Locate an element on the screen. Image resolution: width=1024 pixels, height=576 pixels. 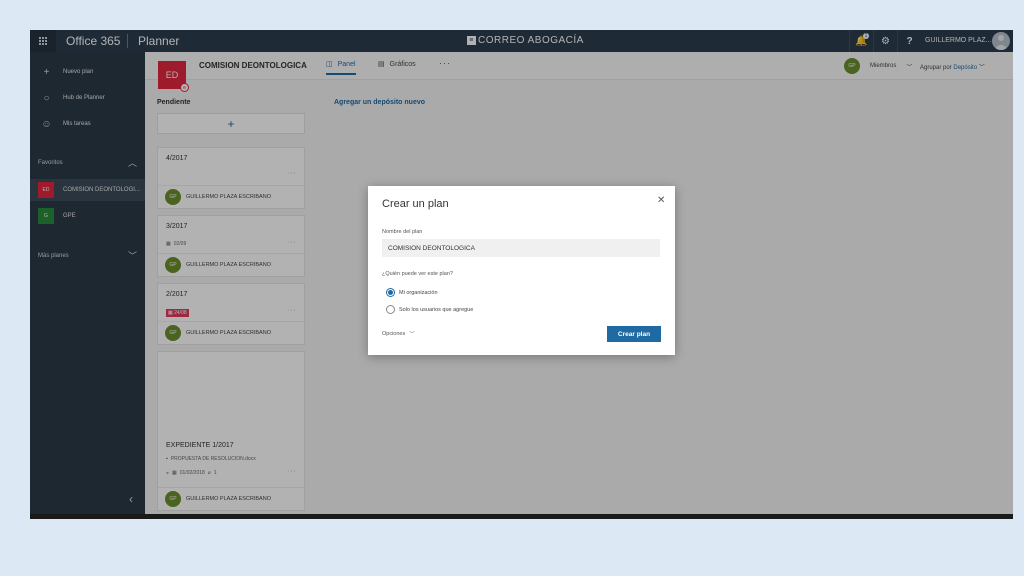
create-plan-button: Crear plan is located at coordinates (634, 334).